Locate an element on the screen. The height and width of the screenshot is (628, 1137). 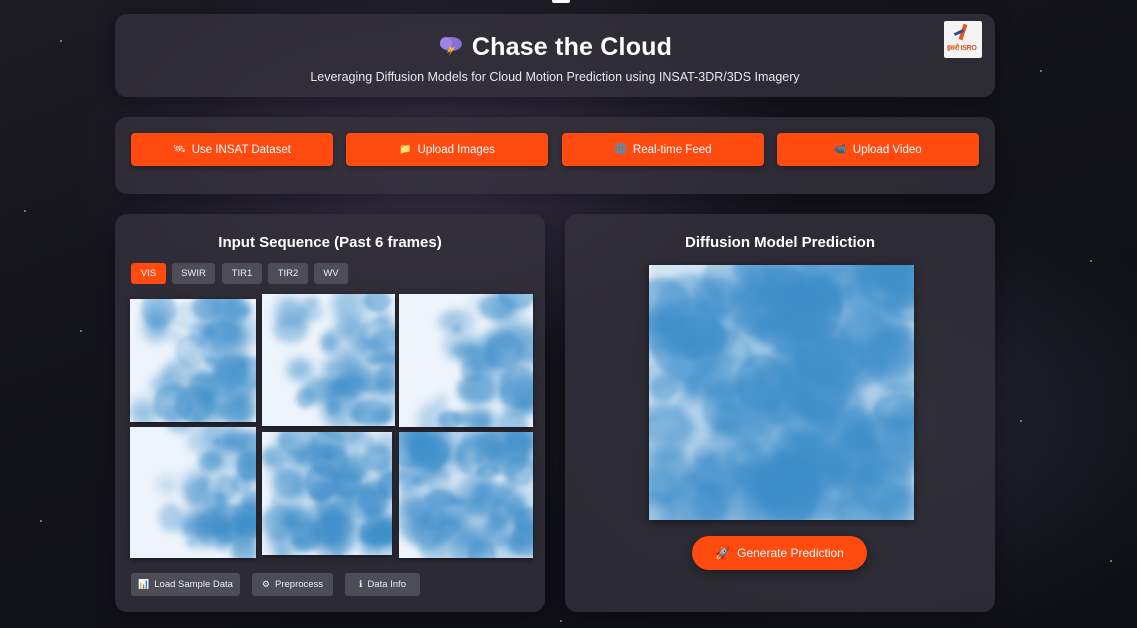
preprocess-button: ⚙ Preprocess is located at coordinates (292, 584).